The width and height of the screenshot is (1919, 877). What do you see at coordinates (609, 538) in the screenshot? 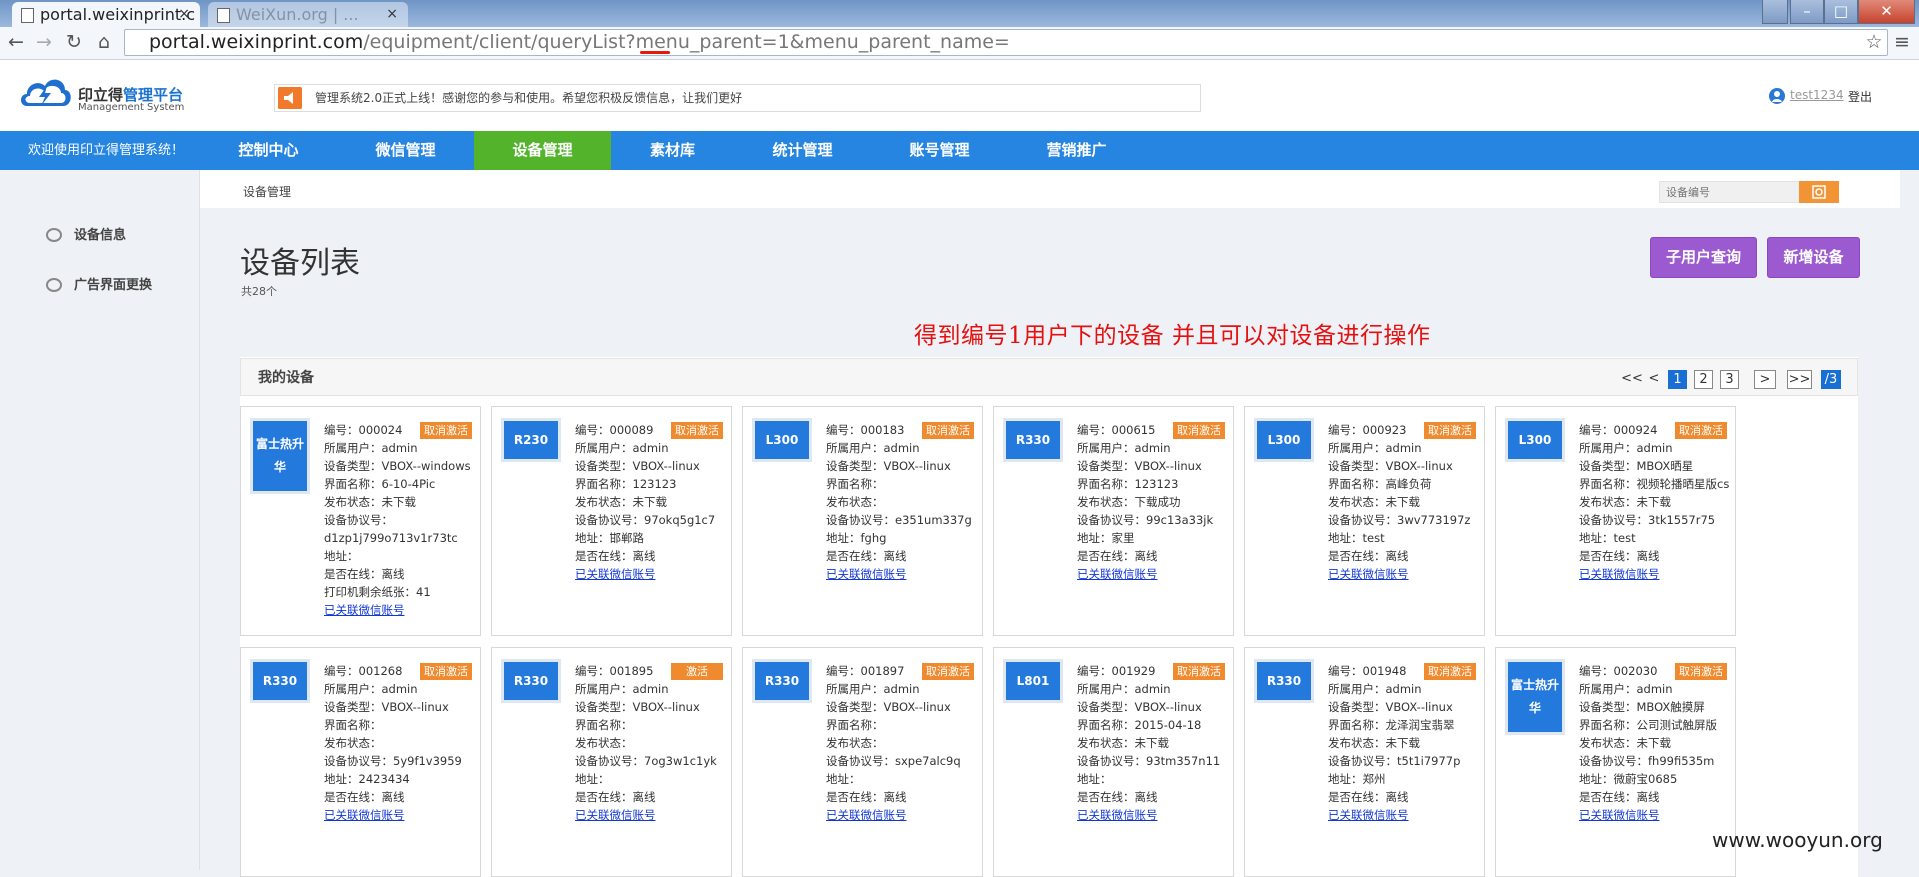
I see `device-info-line: 地址：邯郸路` at bounding box center [609, 538].